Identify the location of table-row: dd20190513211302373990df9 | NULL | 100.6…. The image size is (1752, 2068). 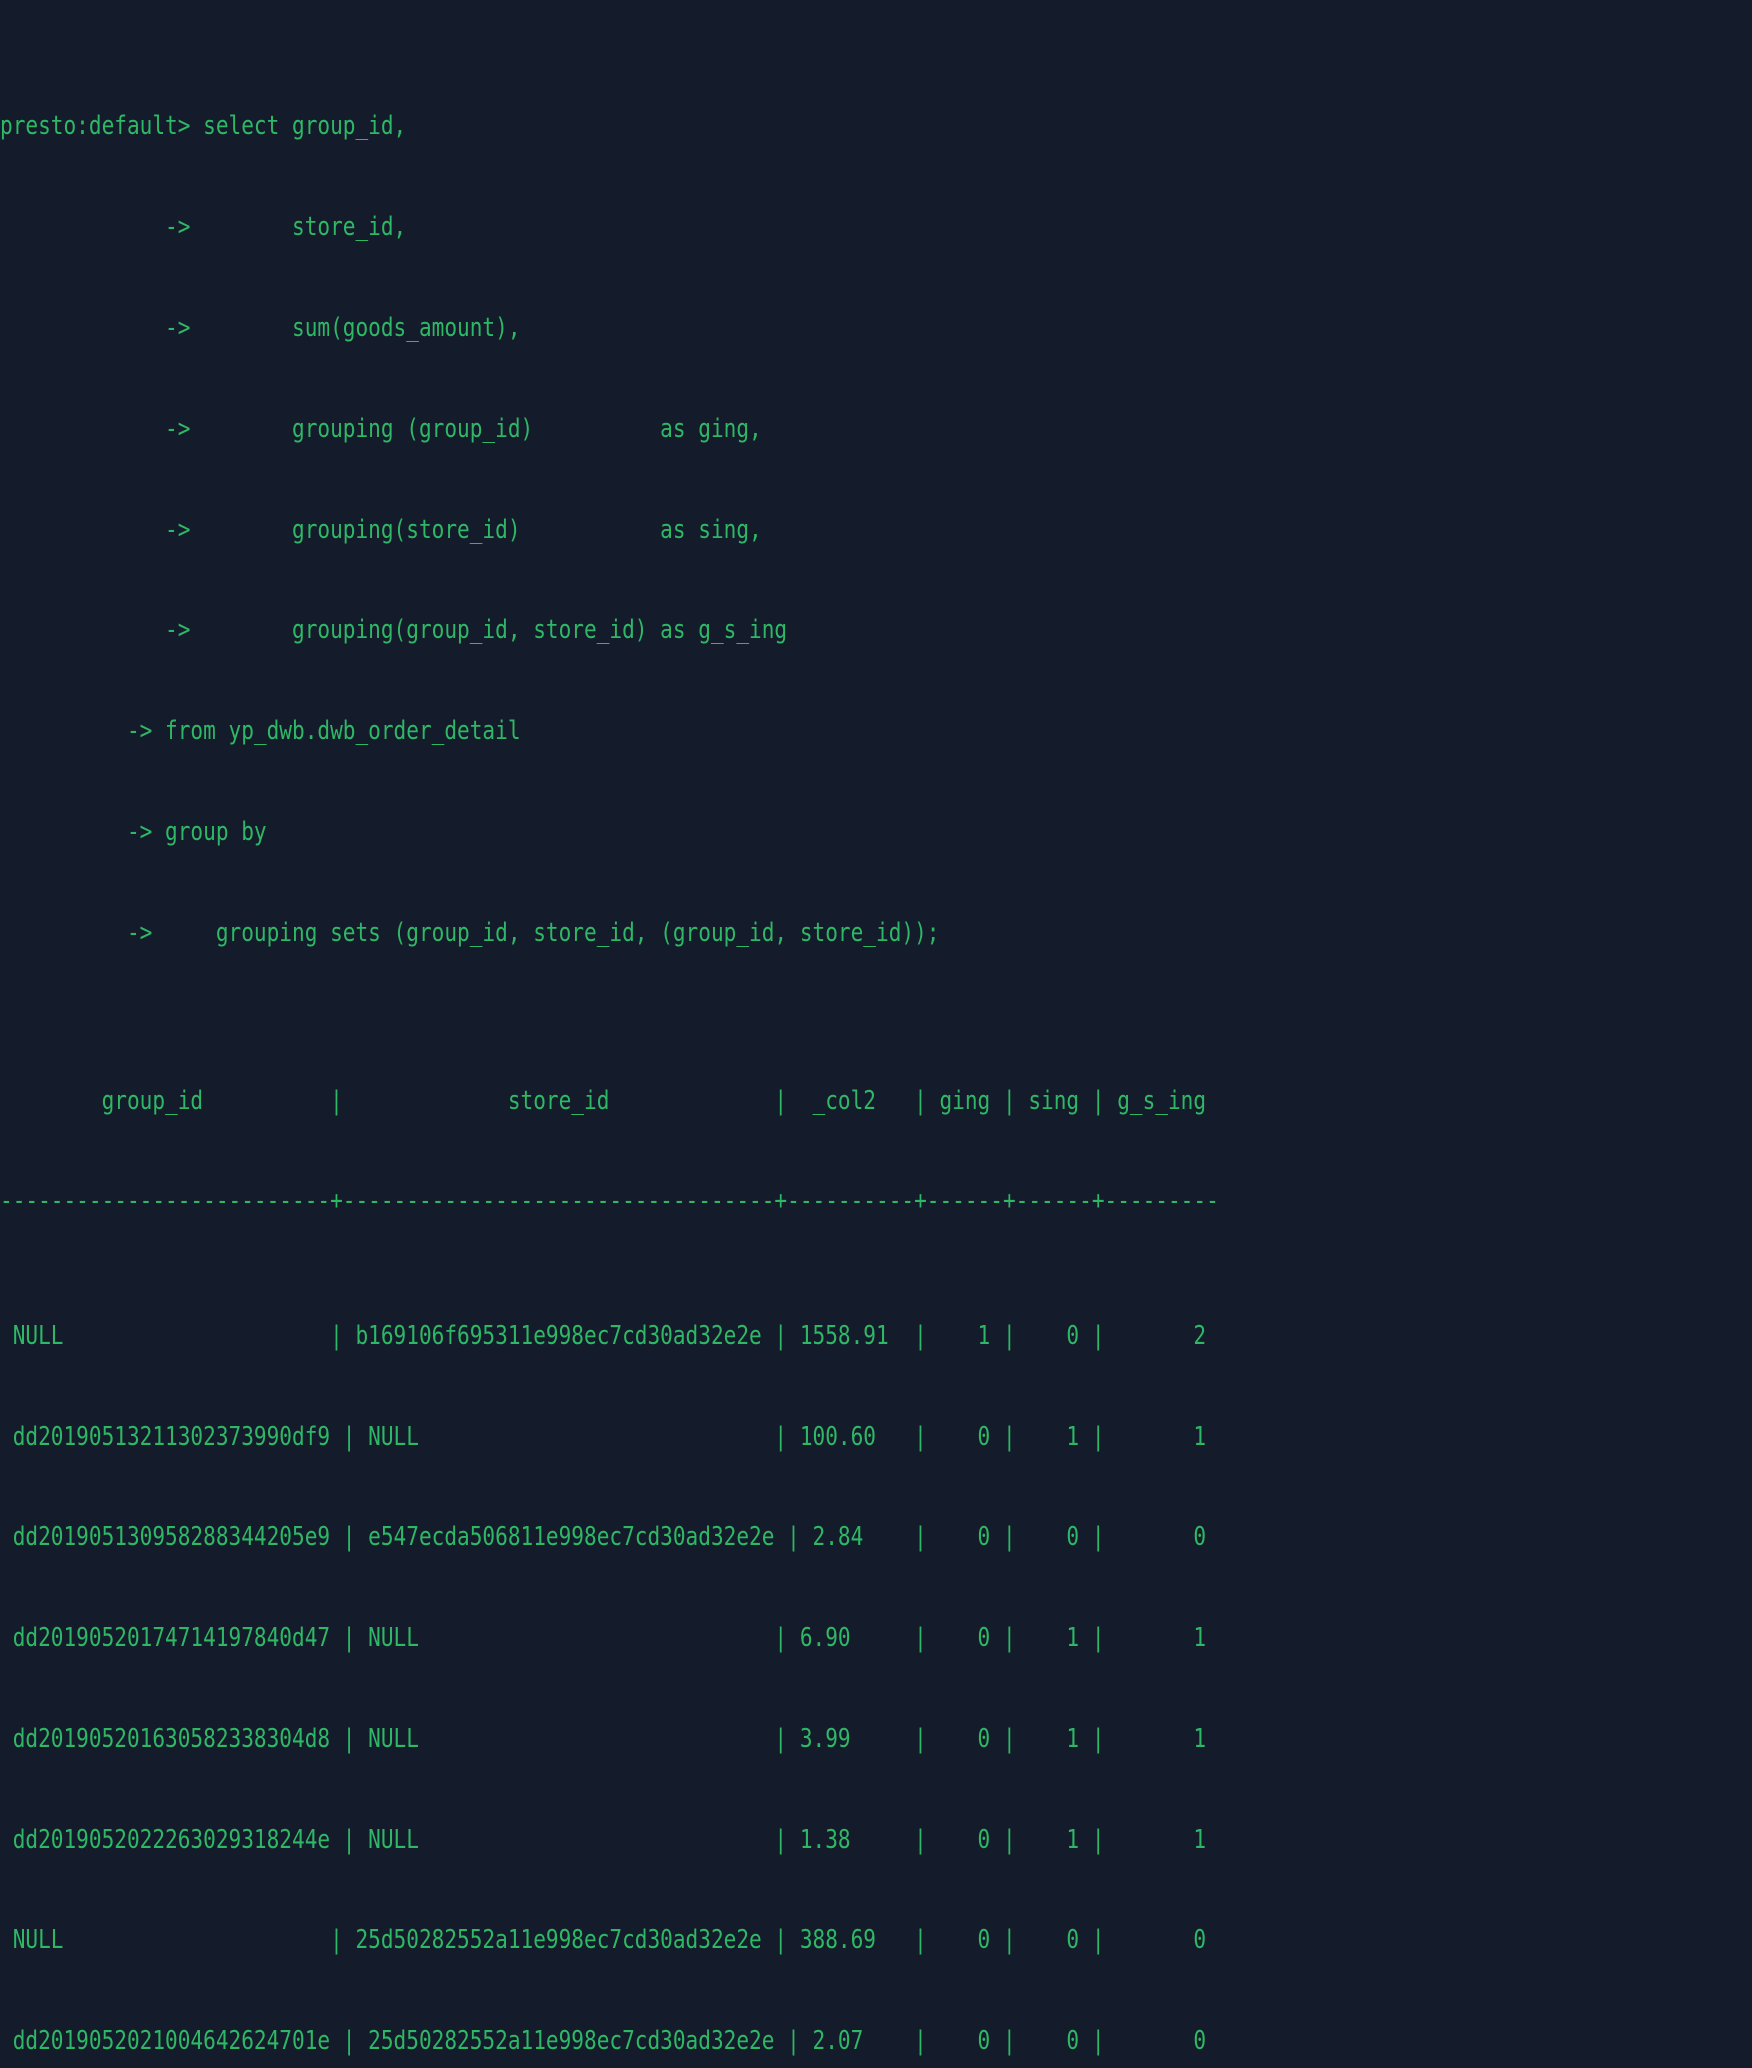
(603, 1436).